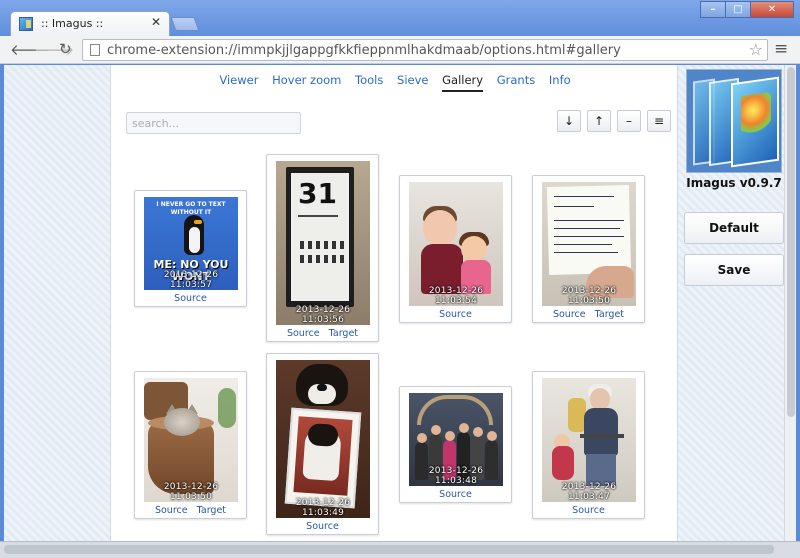 Image resolution: width=800 pixels, height=558 pixels. What do you see at coordinates (440, 228) in the screenshot?
I see `baby-face` at bounding box center [440, 228].